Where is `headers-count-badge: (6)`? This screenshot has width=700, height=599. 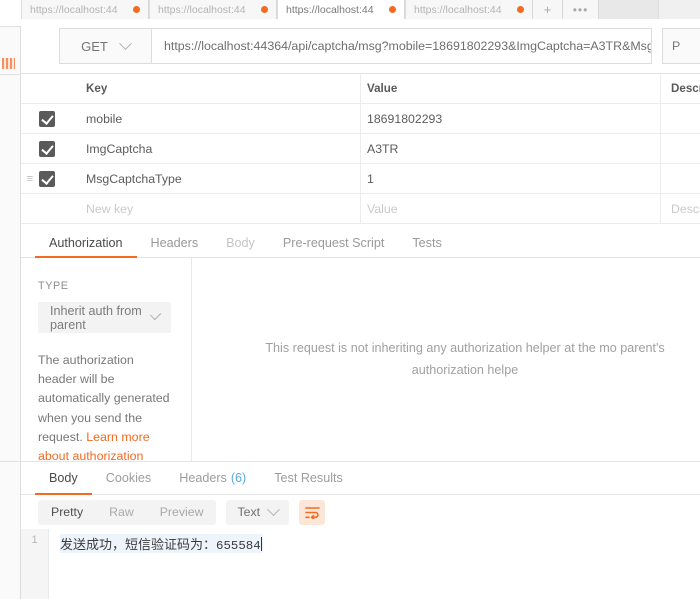
headers-count-badge: (6) is located at coordinates (238, 478).